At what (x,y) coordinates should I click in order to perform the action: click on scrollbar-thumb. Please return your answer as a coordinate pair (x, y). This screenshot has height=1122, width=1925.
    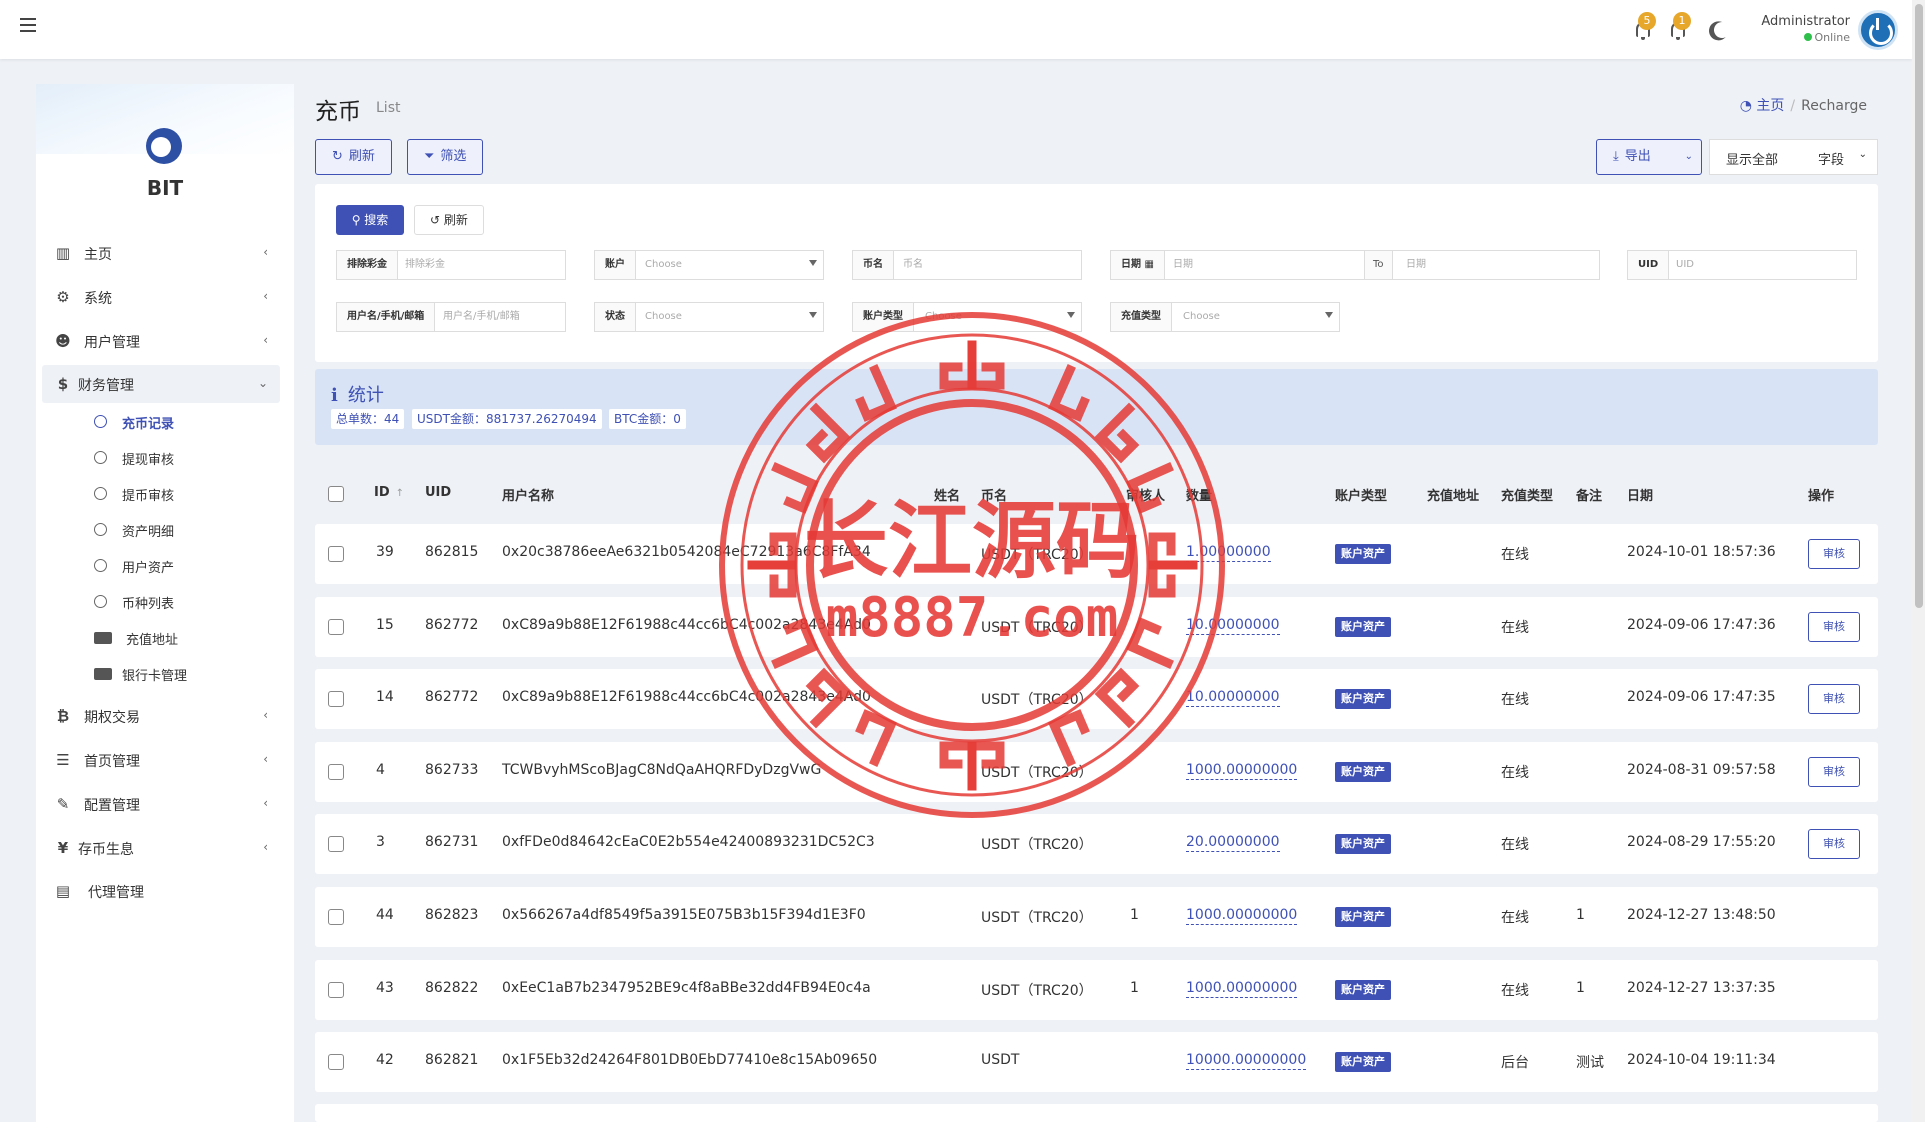
    Looking at the image, I should click on (1919, 306).